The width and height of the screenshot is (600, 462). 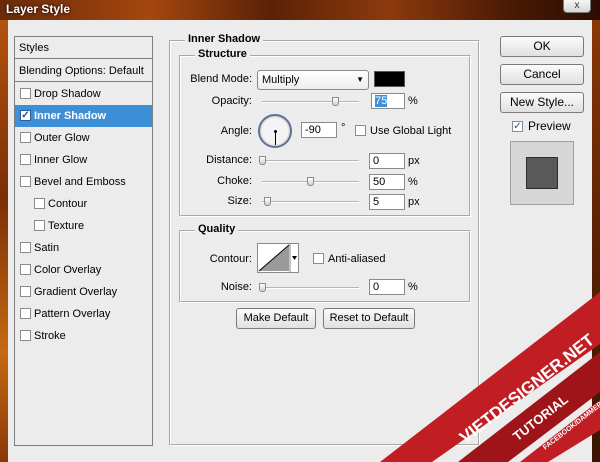 What do you see at coordinates (313, 80) in the screenshot?
I see `blend-mode-select: Multiply ▼` at bounding box center [313, 80].